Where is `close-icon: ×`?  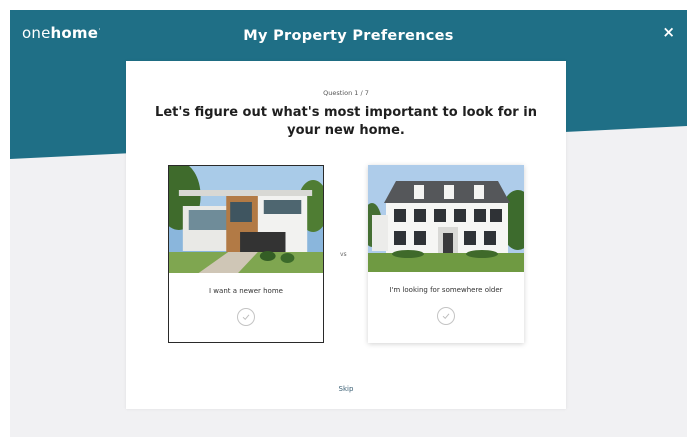
close-icon: × is located at coordinates (668, 32).